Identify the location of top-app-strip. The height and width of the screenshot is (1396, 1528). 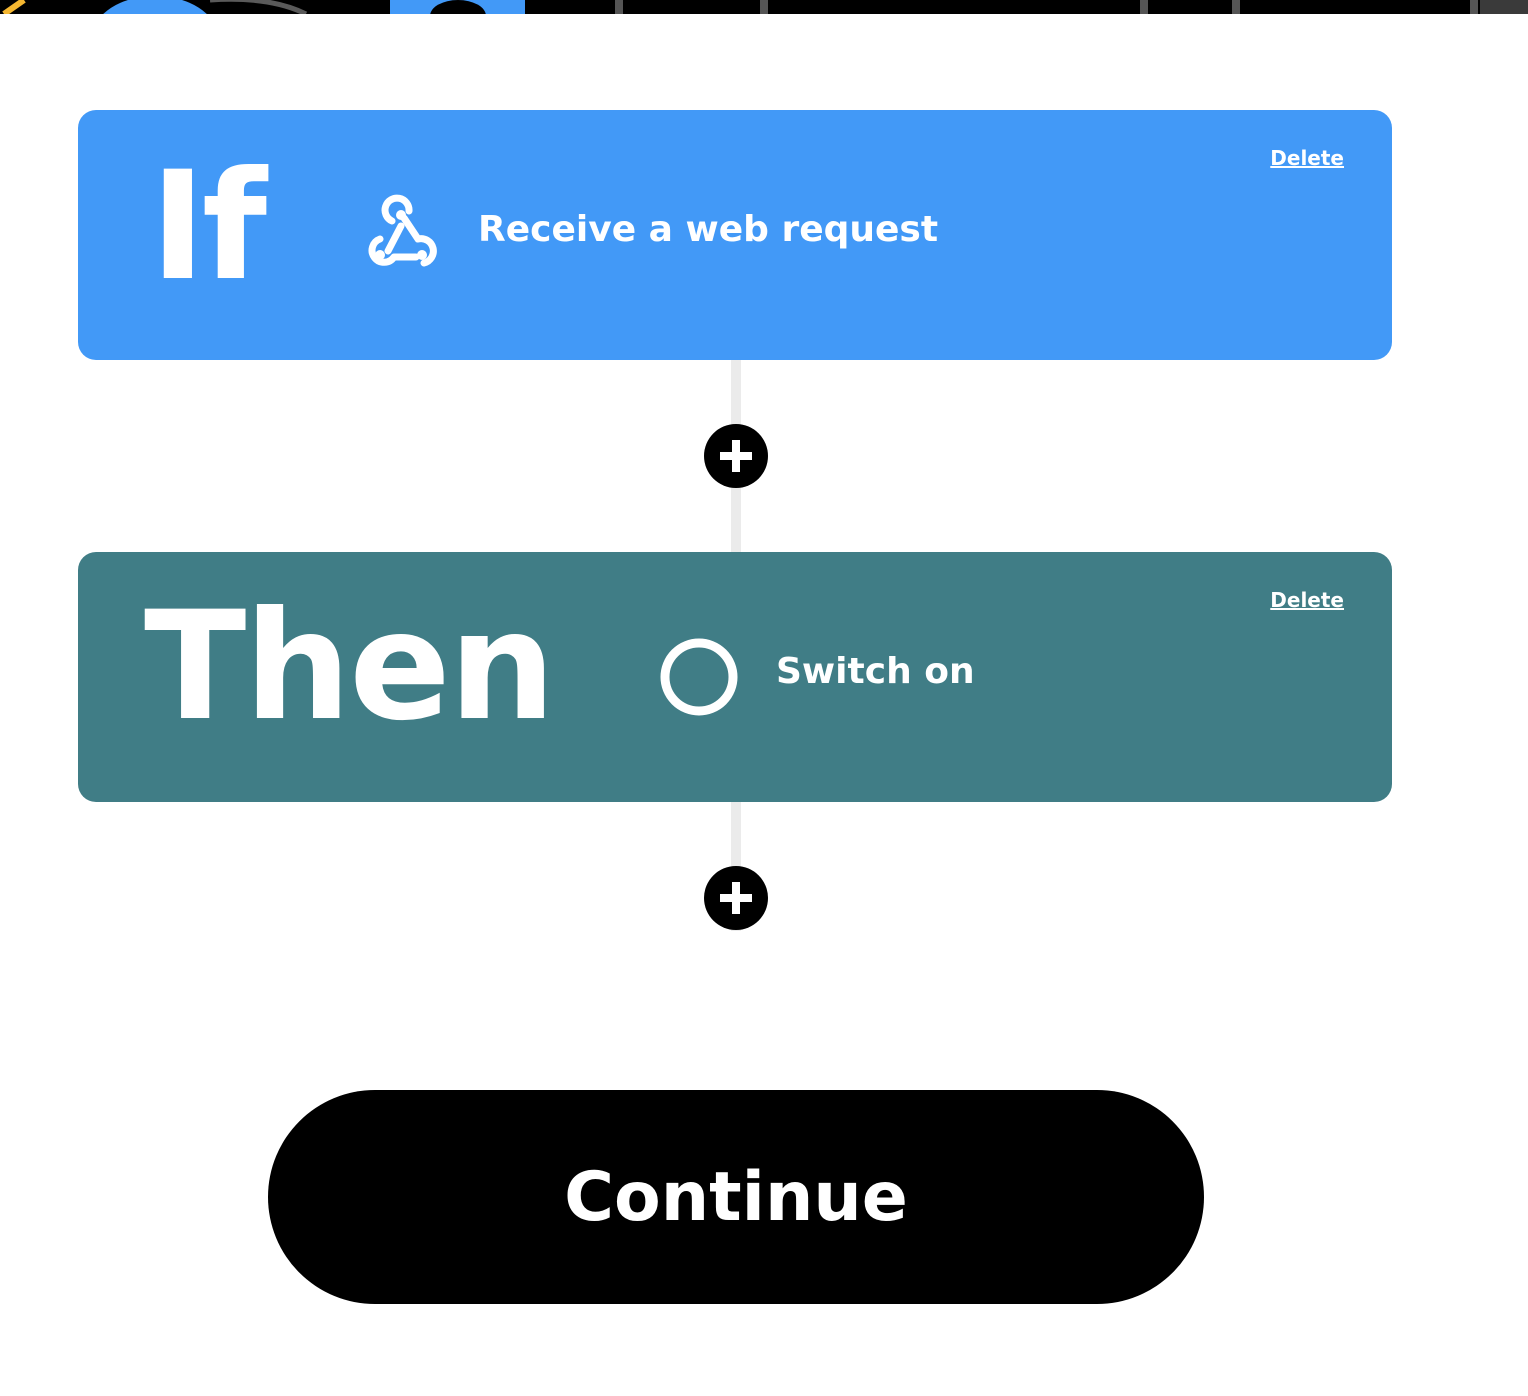
(764, 7).